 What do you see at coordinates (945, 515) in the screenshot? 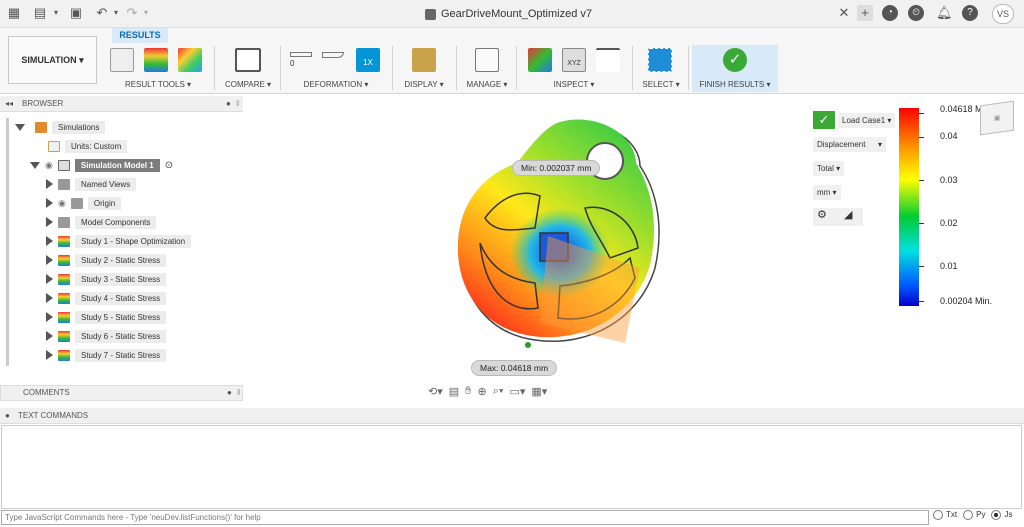
I see `mode-txt-option: Txt` at bounding box center [945, 515].